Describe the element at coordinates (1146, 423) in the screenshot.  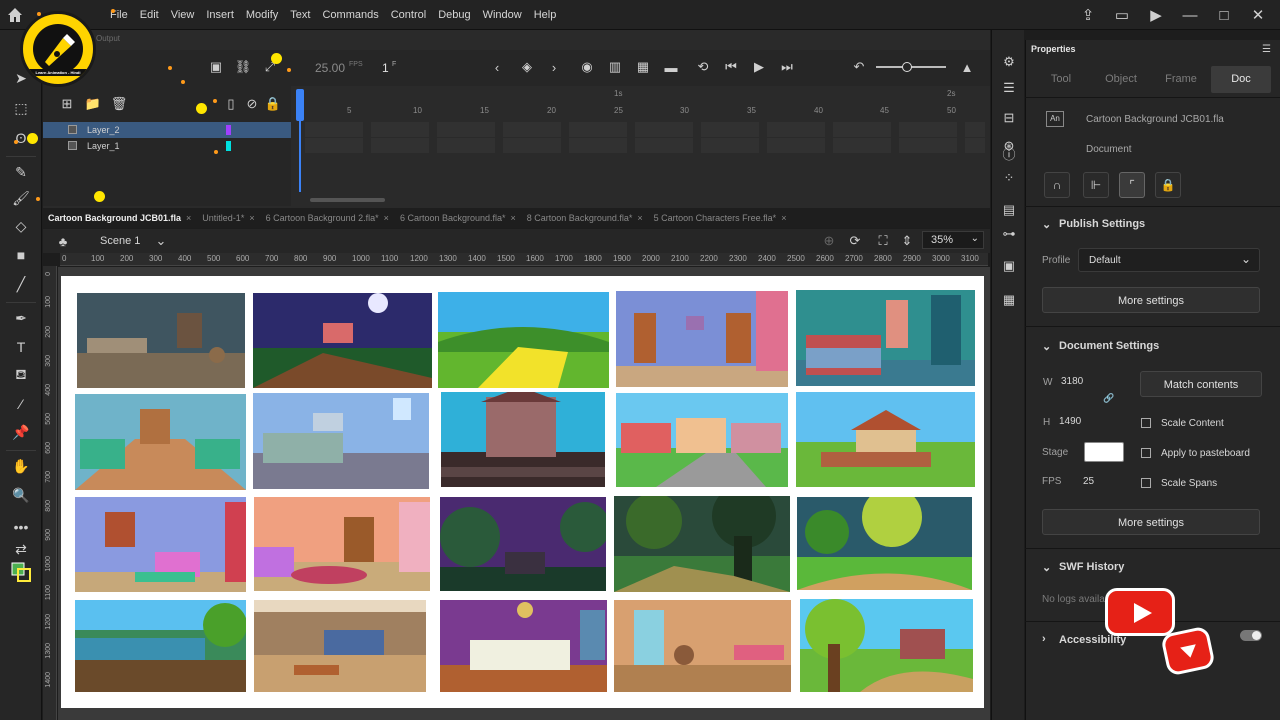
I see `scale-content-checkbox` at that location.